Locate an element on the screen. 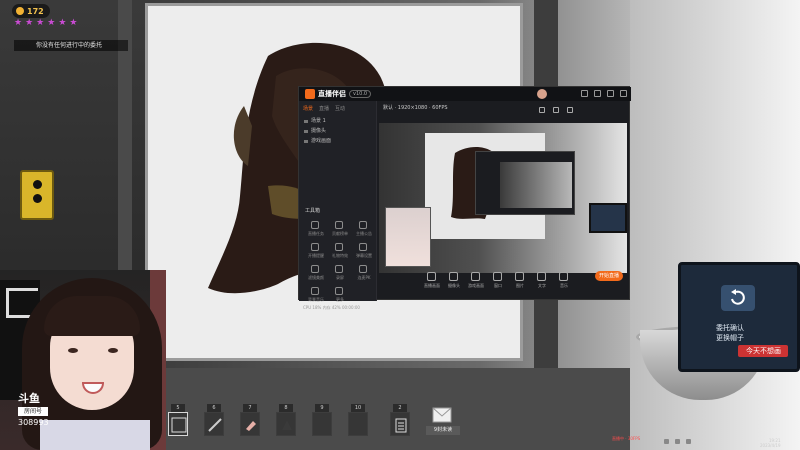  tool-item: 主播公告 is located at coordinates (363, 229).